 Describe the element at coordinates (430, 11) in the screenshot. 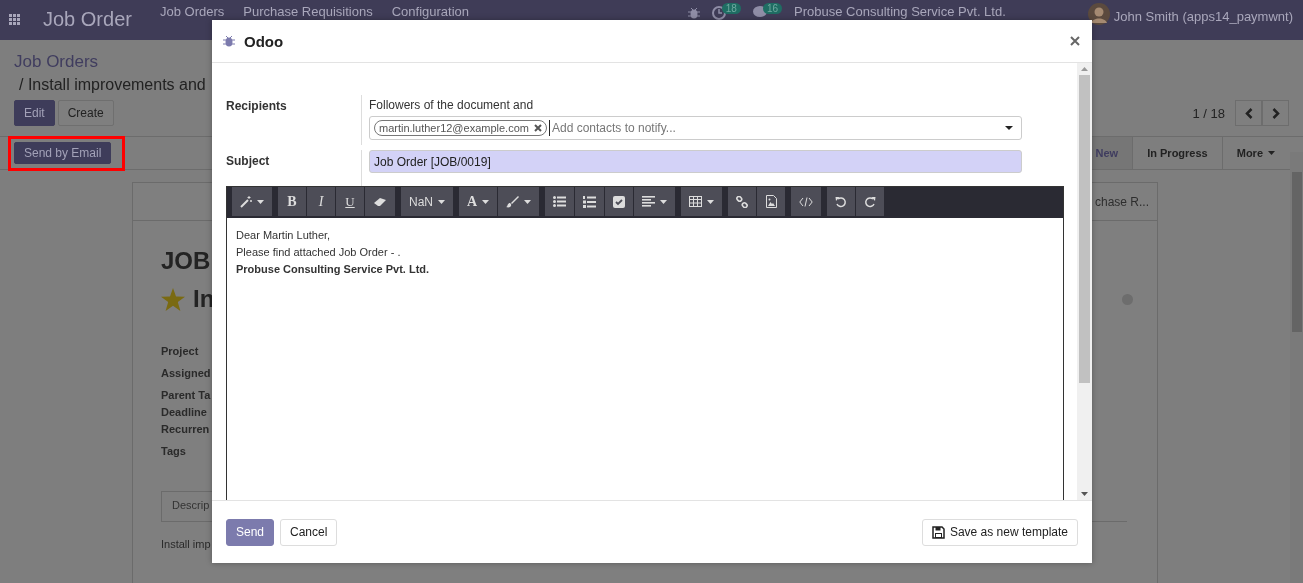

I see `menu-item: Configuration` at that location.